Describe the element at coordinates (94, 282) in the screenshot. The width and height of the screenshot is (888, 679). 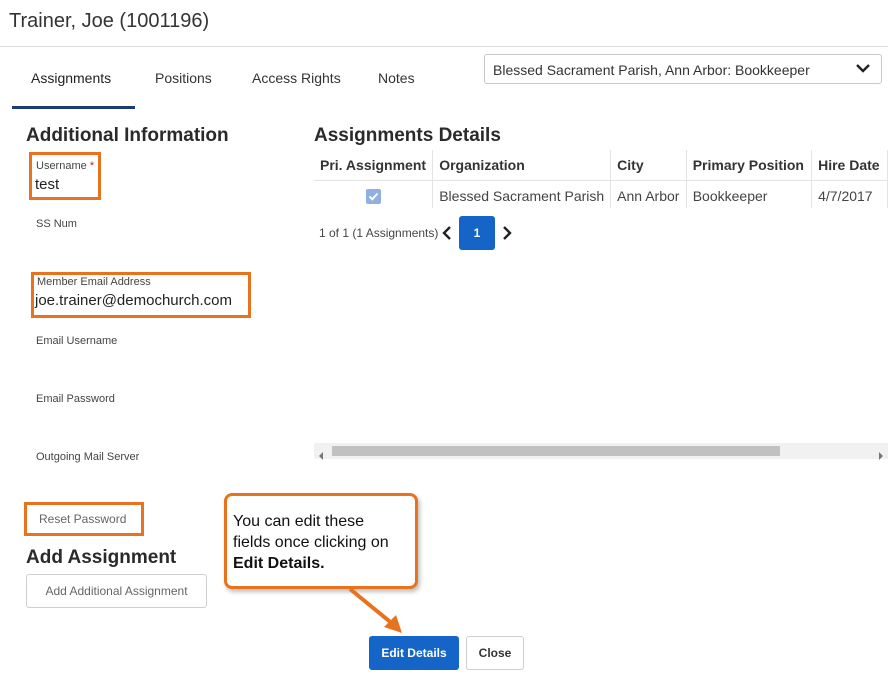
I see `member-email-label: Member Email Address` at that location.